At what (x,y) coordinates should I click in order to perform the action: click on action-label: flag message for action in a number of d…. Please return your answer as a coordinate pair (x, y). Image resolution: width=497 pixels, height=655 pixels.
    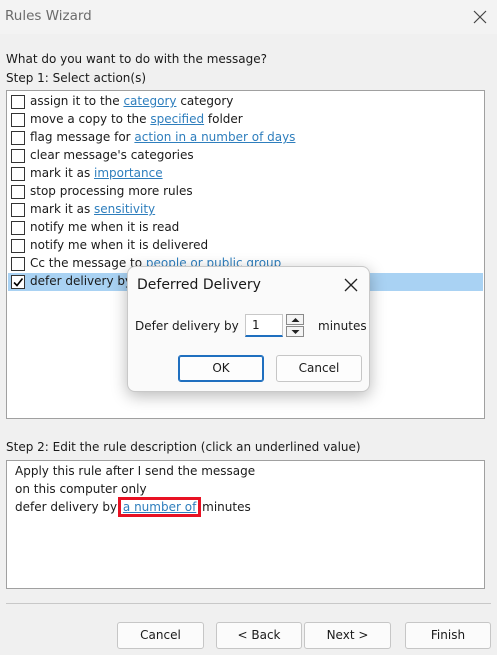
    Looking at the image, I should click on (162, 137).